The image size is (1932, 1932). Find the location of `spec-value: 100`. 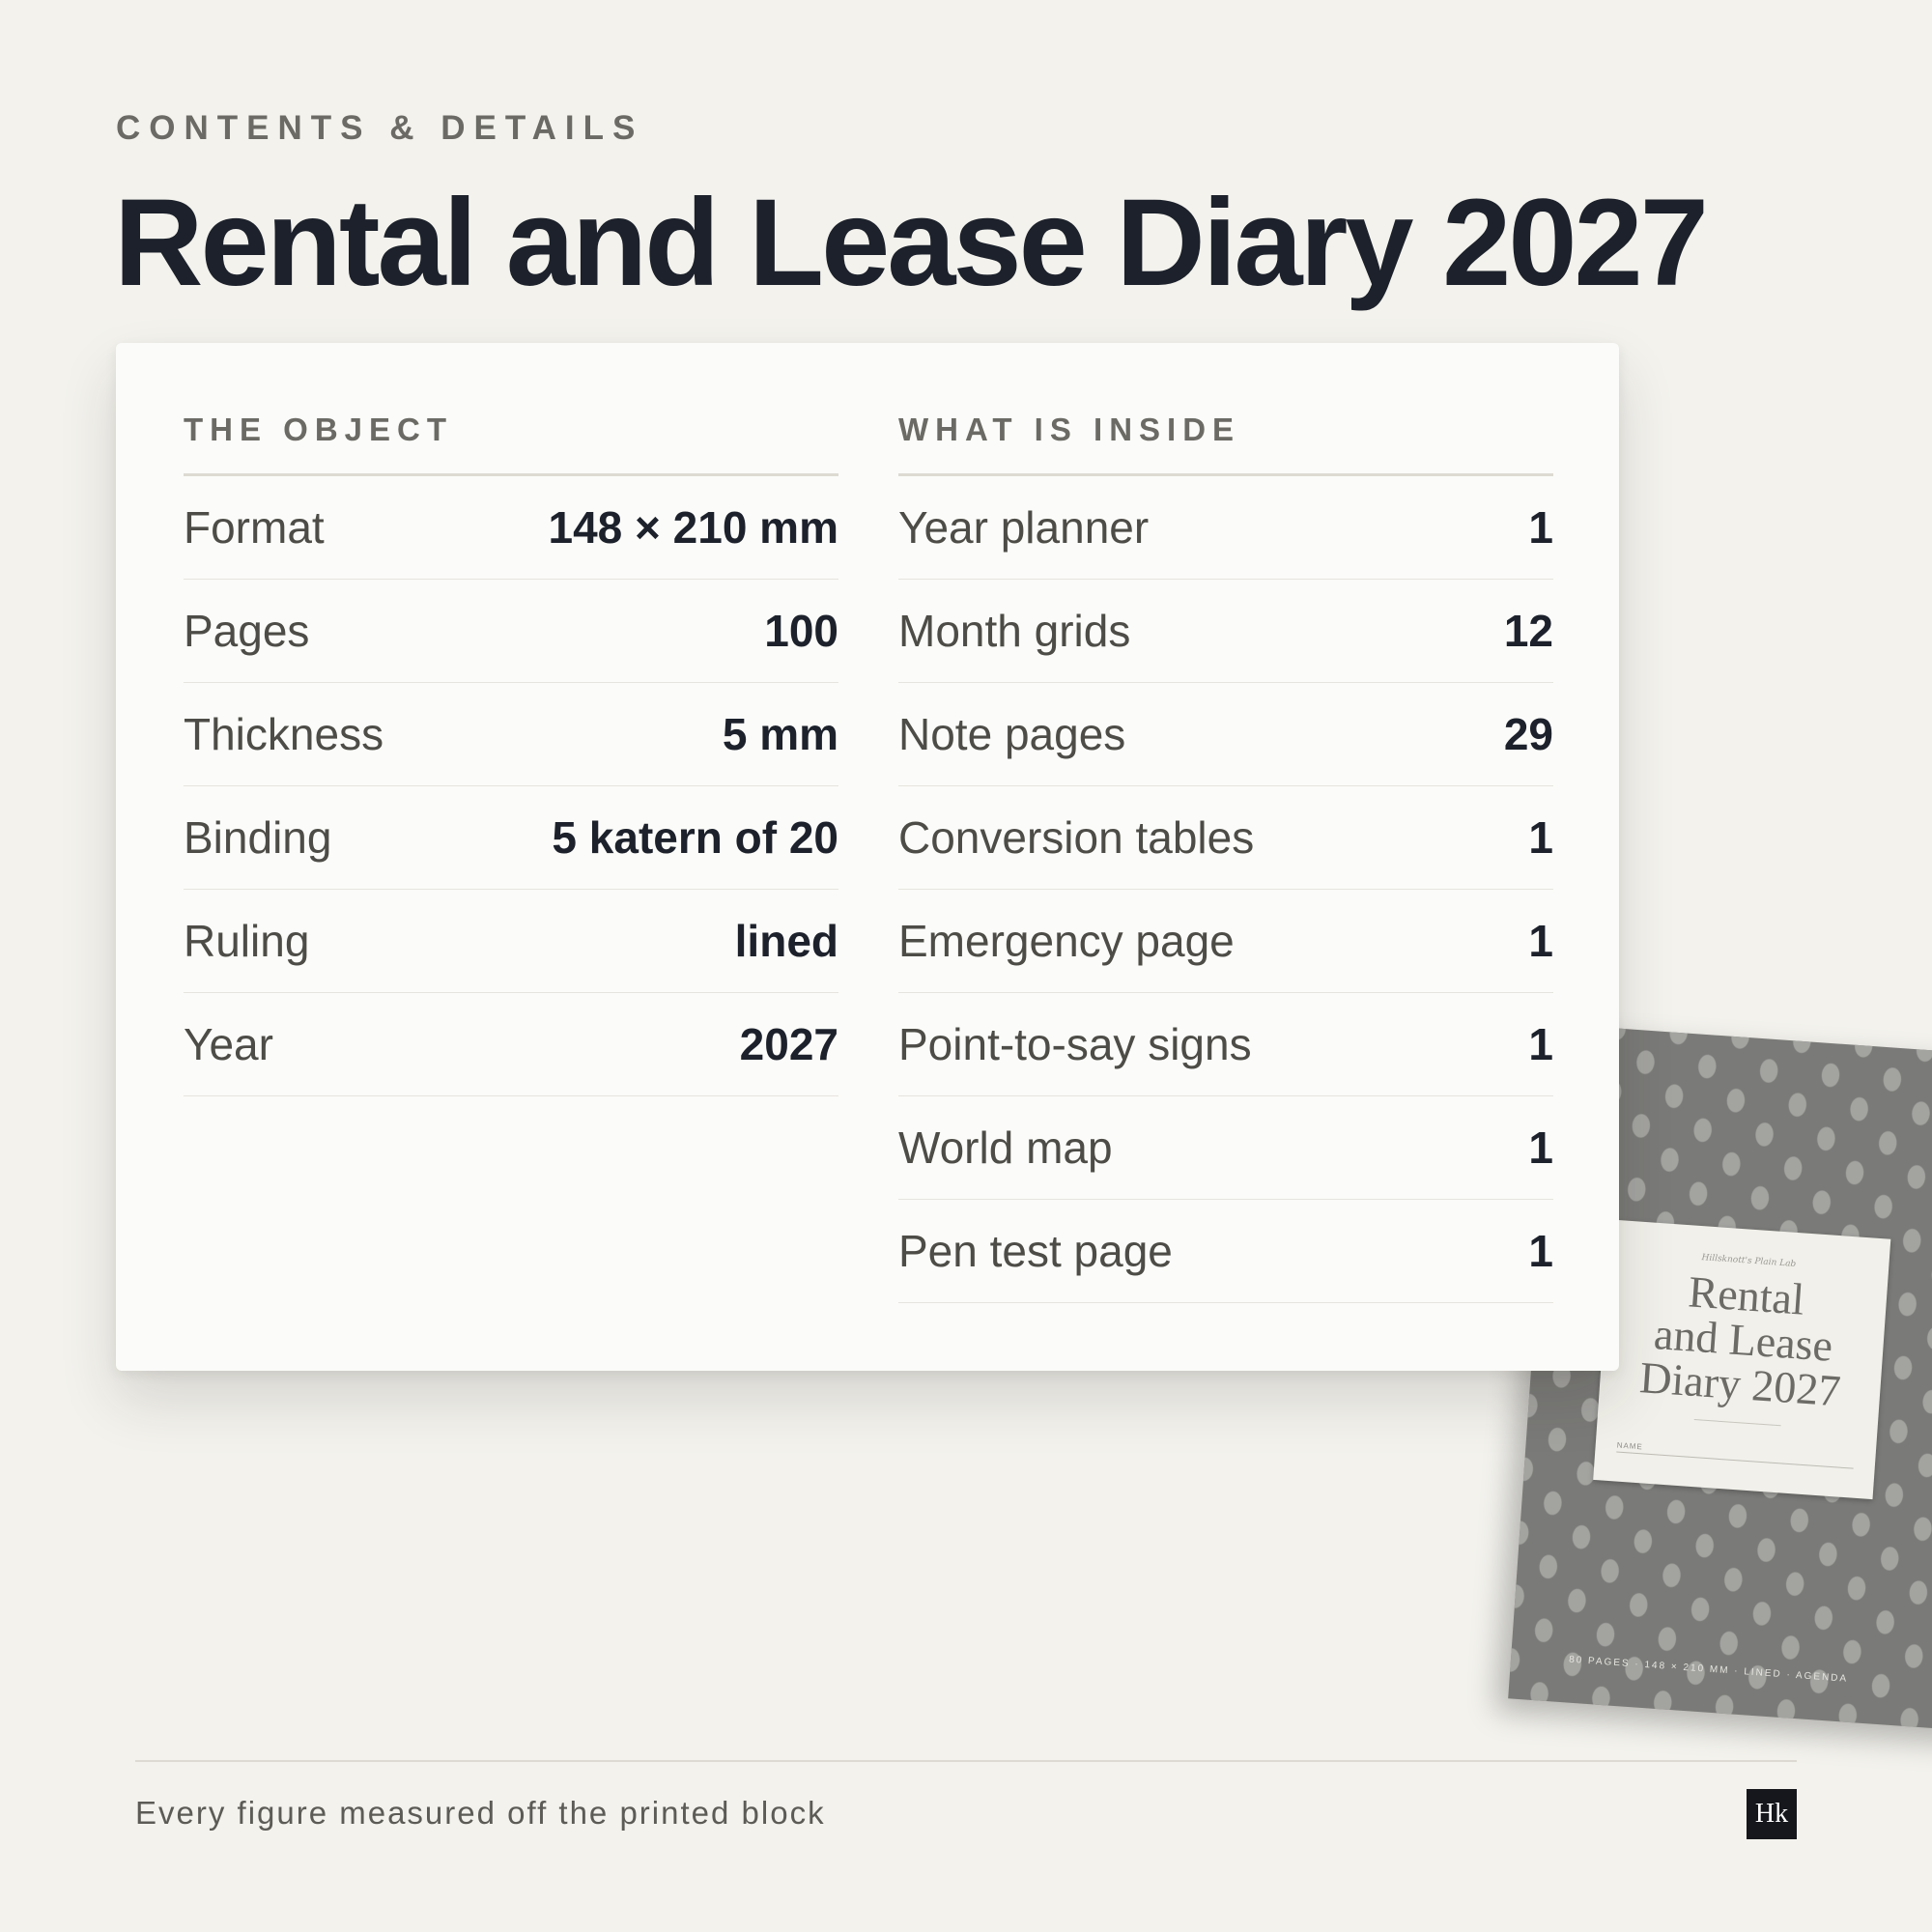

spec-value: 100 is located at coordinates (801, 631).